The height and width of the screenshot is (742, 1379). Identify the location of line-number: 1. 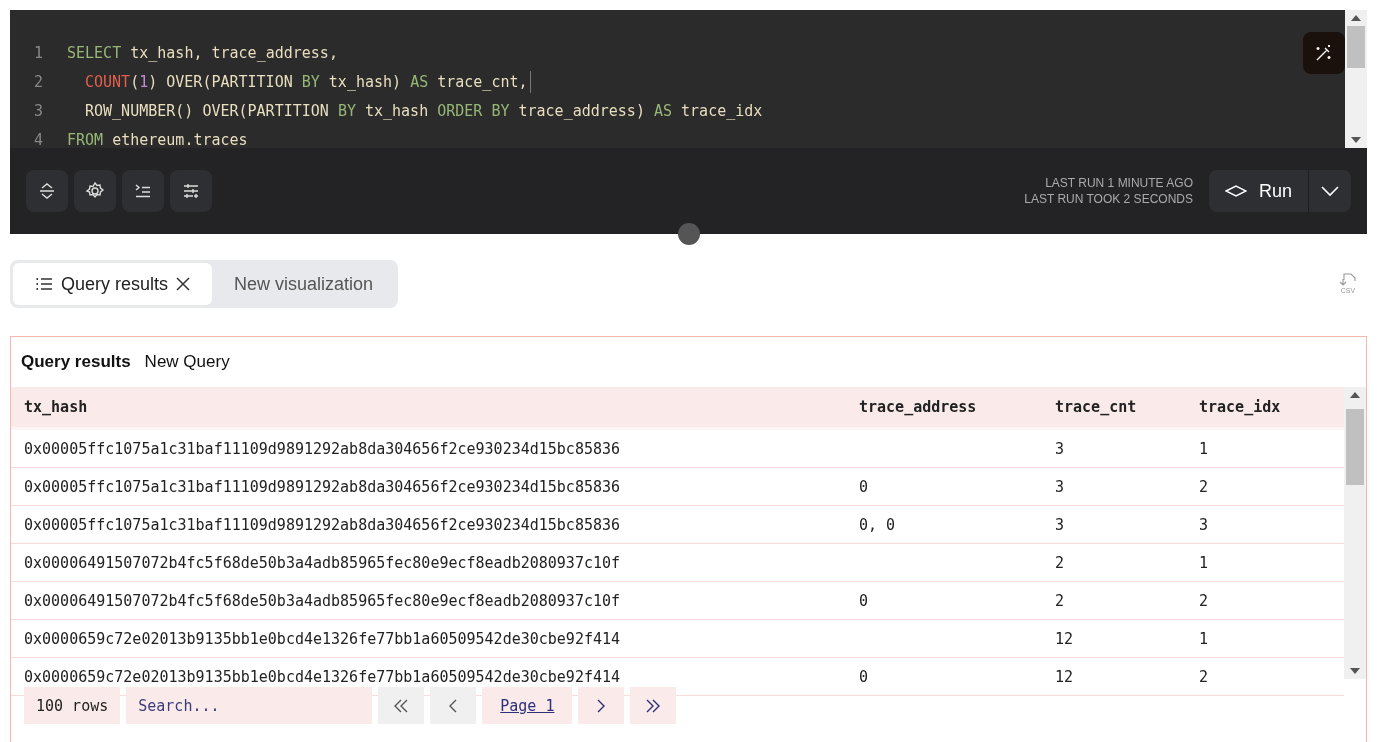
(39, 52).